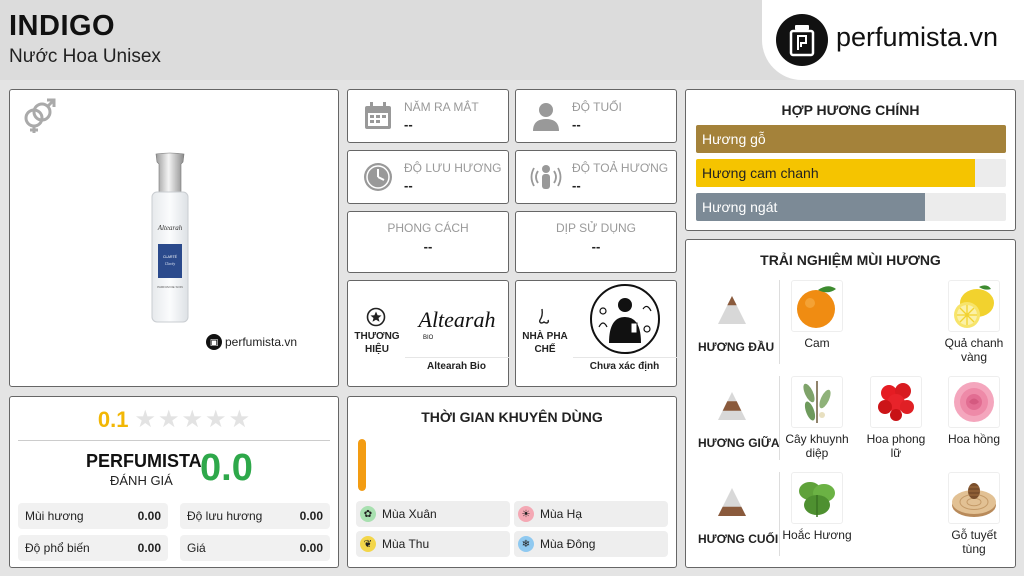 This screenshot has height=576, width=1024. I want to click on info-label: ĐỘ LƯU HƯƠNG, so click(453, 168).